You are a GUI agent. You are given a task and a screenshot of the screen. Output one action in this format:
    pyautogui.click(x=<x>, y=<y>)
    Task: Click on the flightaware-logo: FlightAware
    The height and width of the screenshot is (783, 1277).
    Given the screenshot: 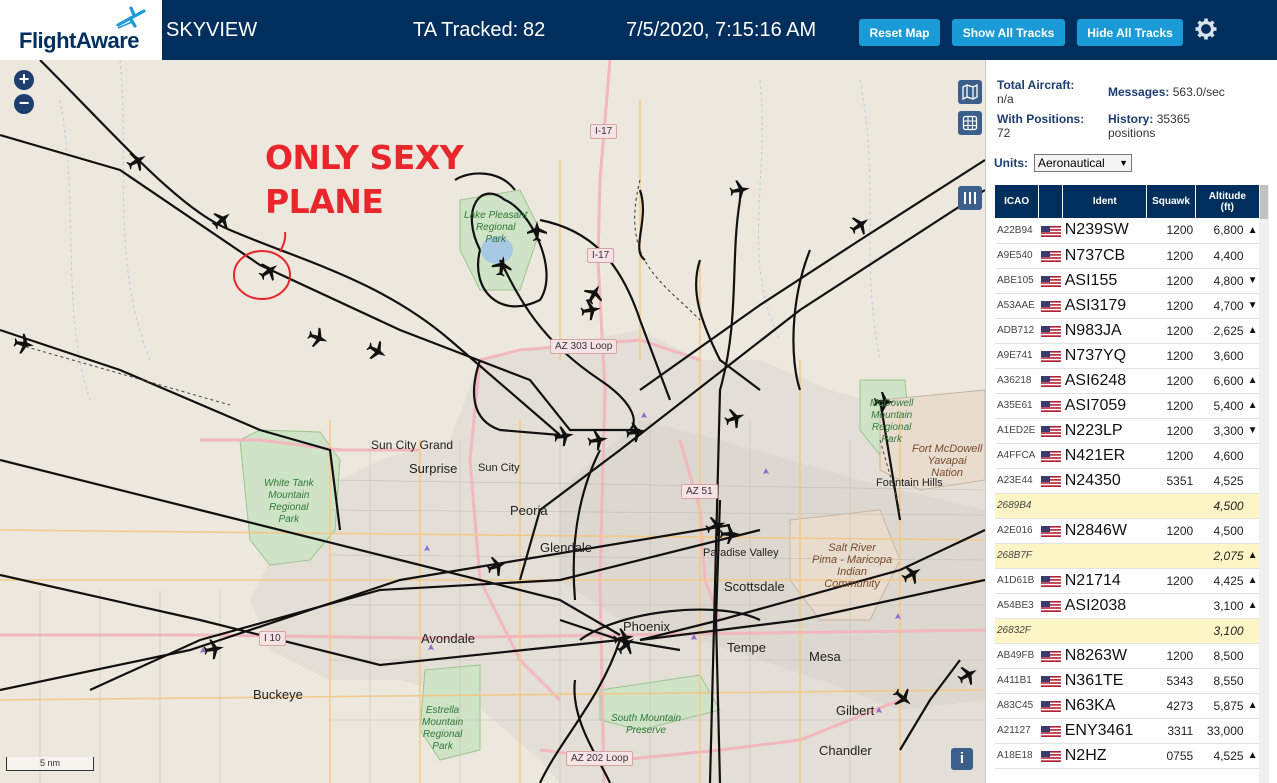 What is the action you would take?
    pyautogui.click(x=81, y=30)
    